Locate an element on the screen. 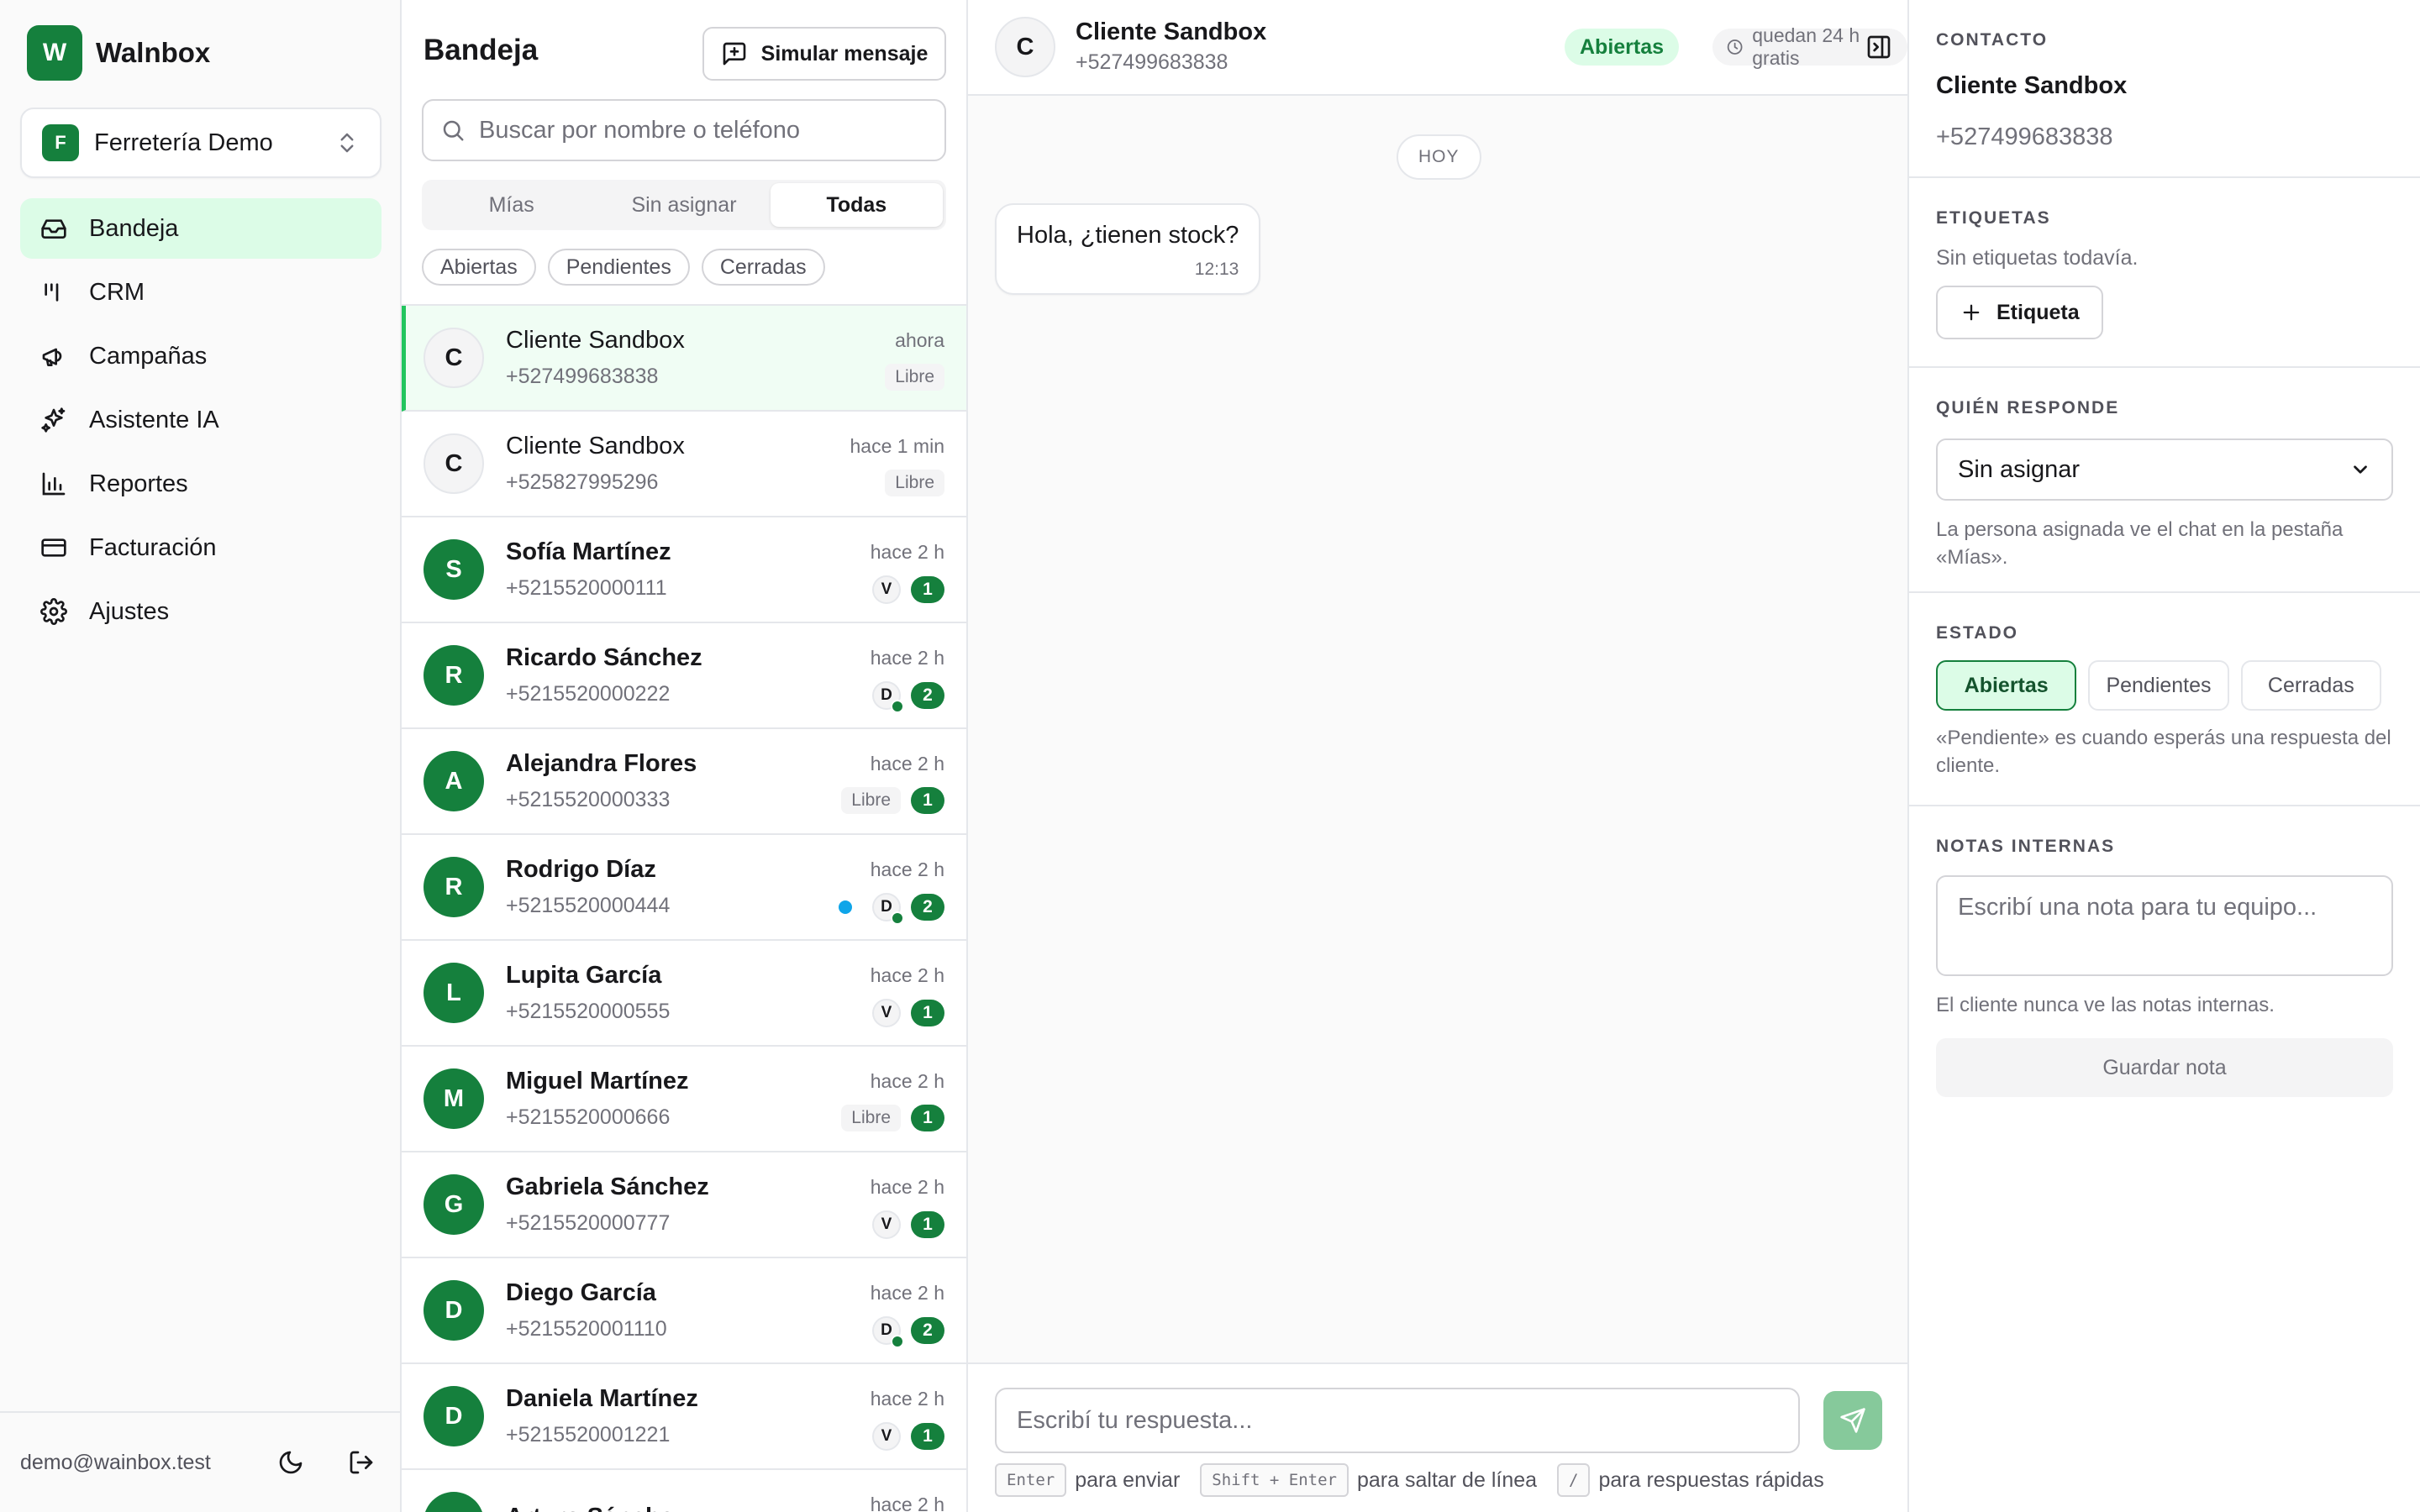 Image resolution: width=2420 pixels, height=1512 pixels. nav-item-crm: CRM is located at coordinates (200, 292).